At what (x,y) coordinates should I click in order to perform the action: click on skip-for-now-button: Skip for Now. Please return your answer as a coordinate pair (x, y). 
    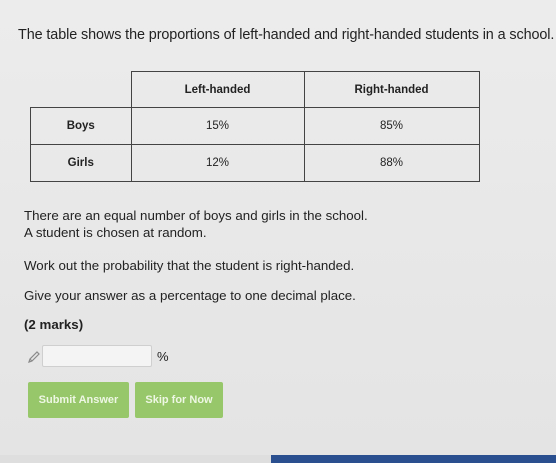
    Looking at the image, I should click on (179, 400).